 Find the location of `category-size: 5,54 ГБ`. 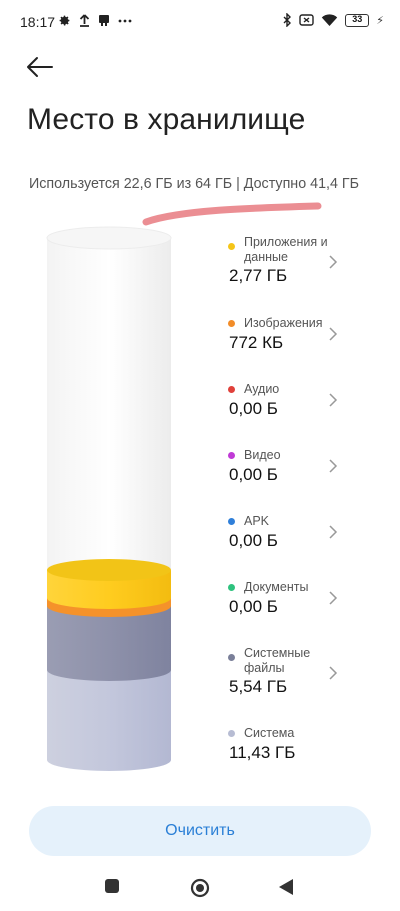

category-size: 5,54 ГБ is located at coordinates (258, 686).